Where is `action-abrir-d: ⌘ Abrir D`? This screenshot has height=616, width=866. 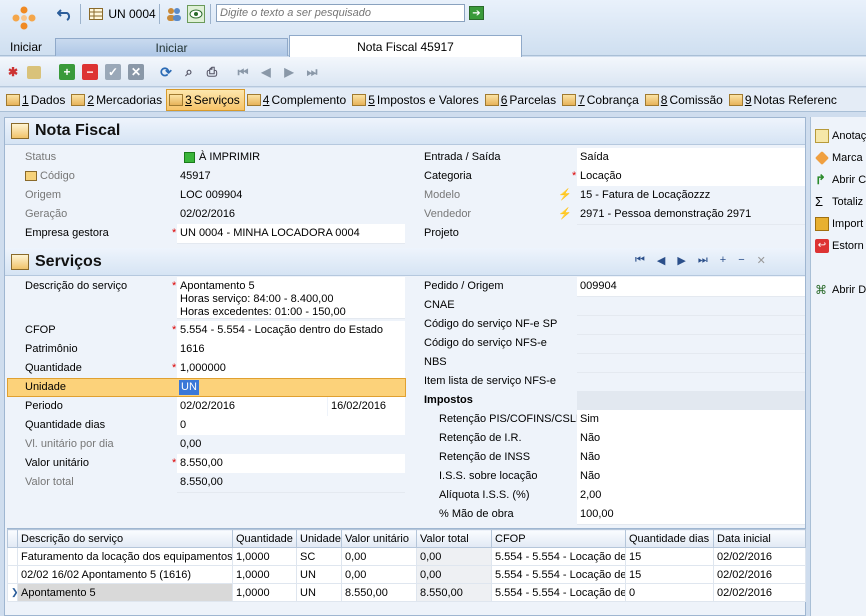 action-abrir-d: ⌘ Abrir D is located at coordinates (840, 290).